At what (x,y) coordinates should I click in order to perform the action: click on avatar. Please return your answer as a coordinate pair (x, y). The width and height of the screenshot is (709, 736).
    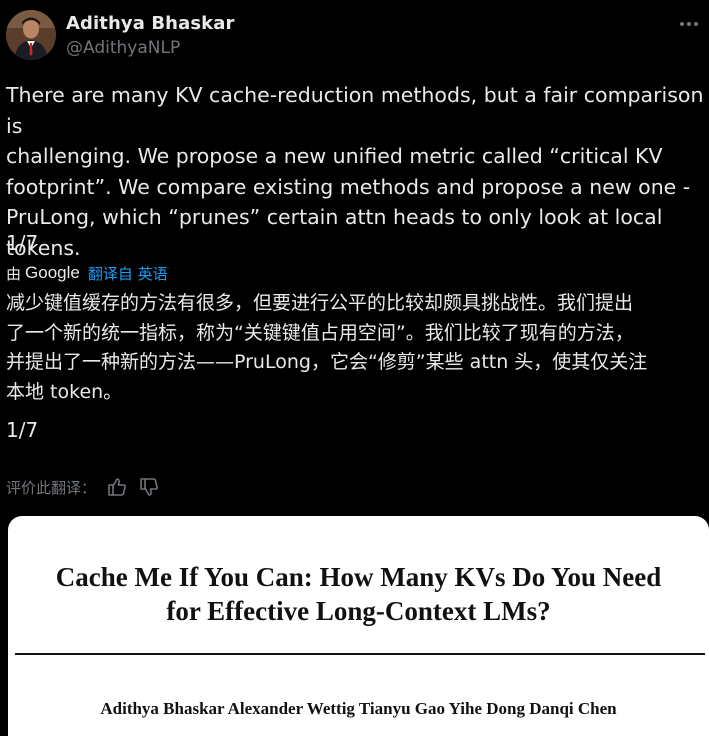
    Looking at the image, I should click on (31, 35).